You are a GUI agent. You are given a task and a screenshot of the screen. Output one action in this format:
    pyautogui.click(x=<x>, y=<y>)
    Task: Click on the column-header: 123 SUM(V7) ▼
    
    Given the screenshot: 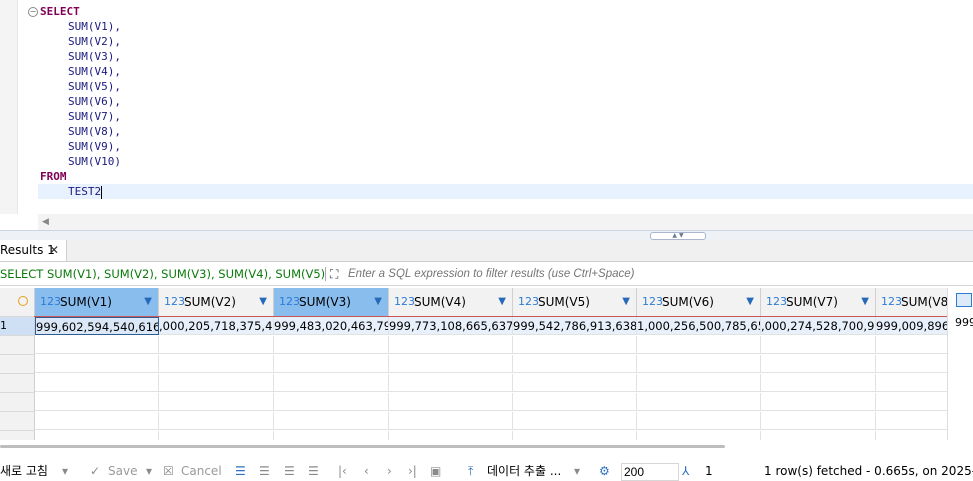 What is the action you would take?
    pyautogui.click(x=818, y=302)
    